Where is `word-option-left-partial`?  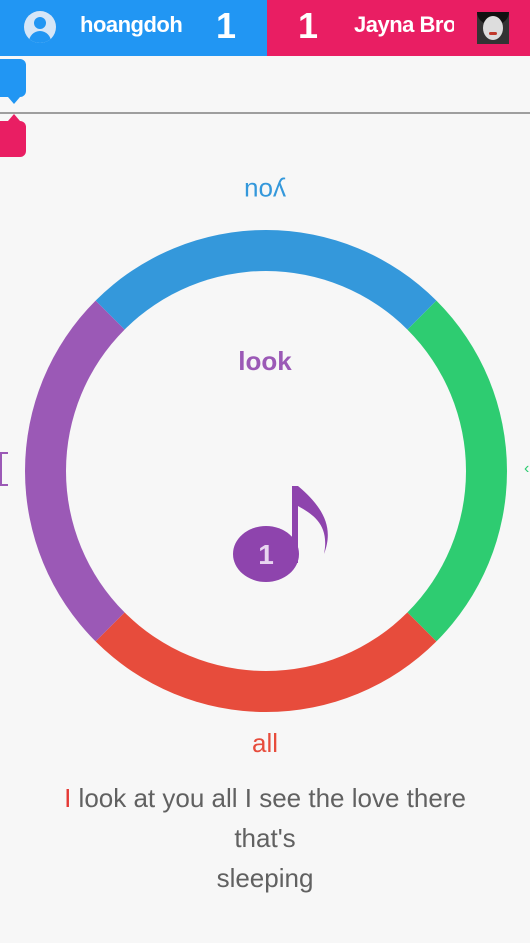
word-option-left-partial is located at coordinates (4, 469).